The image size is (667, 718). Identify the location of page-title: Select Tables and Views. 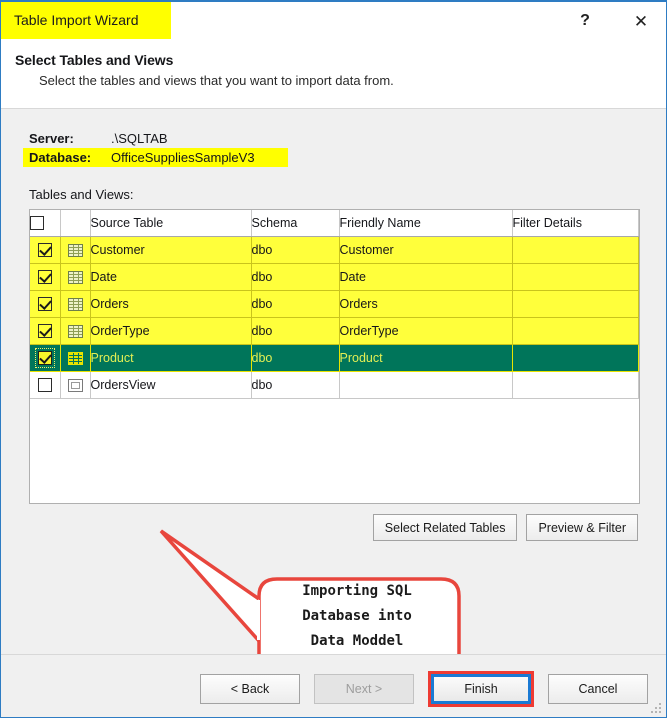
(94, 60).